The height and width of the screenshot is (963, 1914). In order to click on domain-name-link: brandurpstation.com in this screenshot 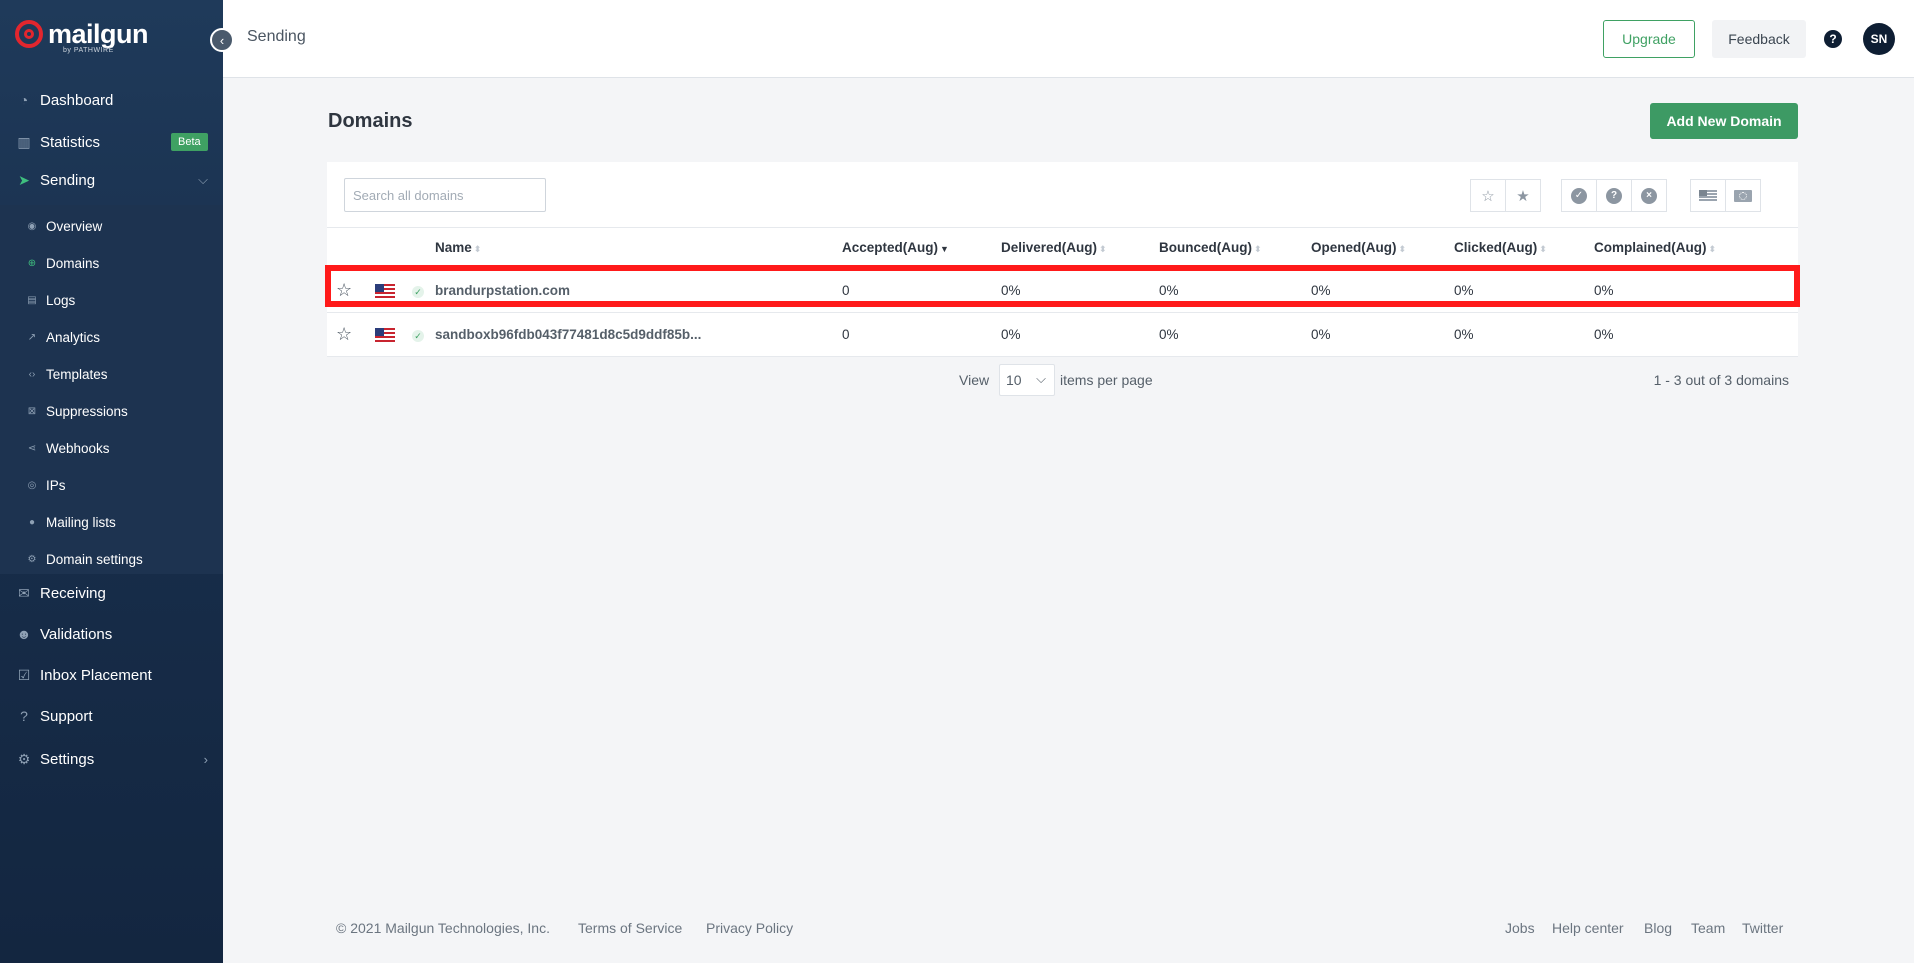, I will do `click(502, 290)`.